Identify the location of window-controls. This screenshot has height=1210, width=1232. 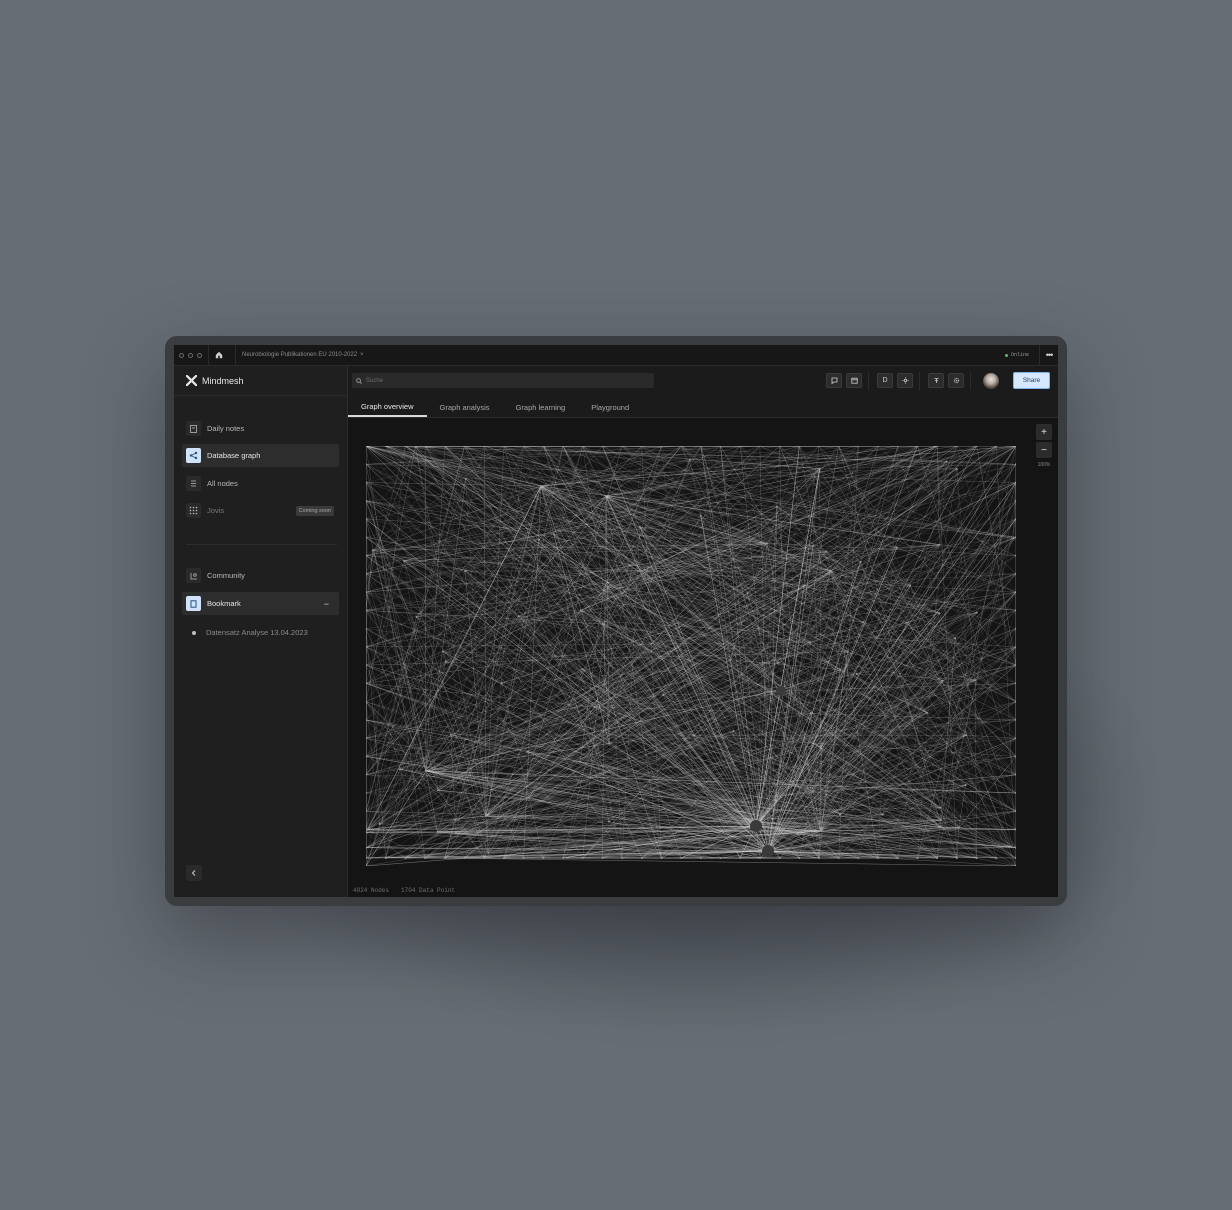
(190, 355).